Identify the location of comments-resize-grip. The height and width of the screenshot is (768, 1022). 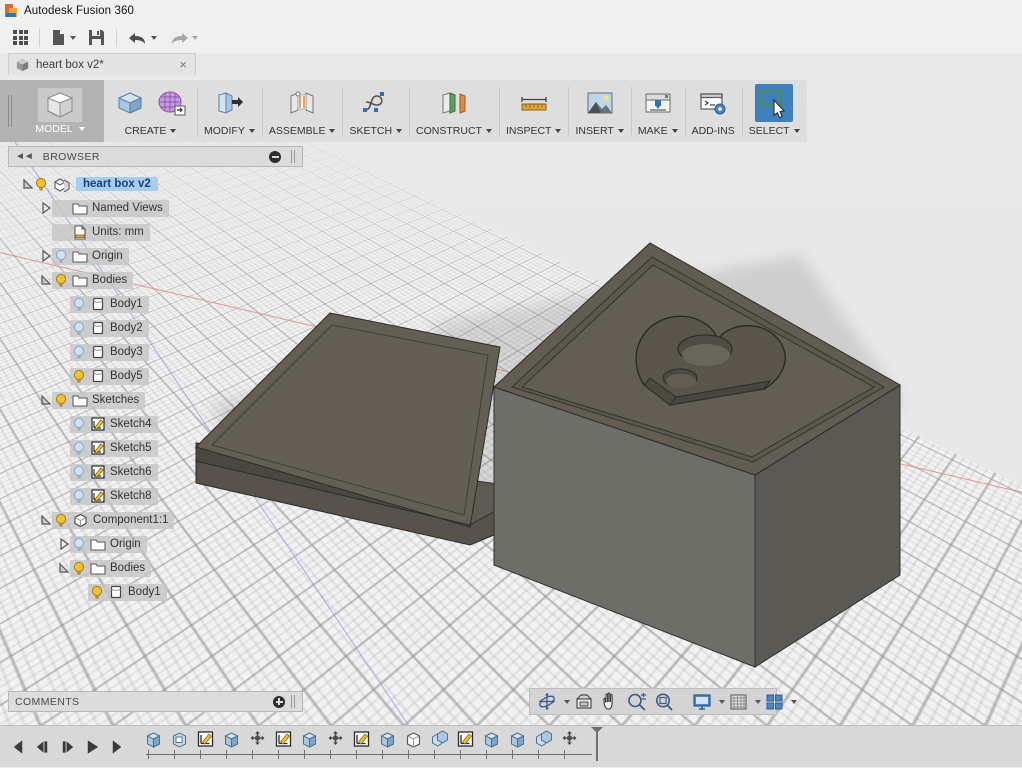
(293, 701).